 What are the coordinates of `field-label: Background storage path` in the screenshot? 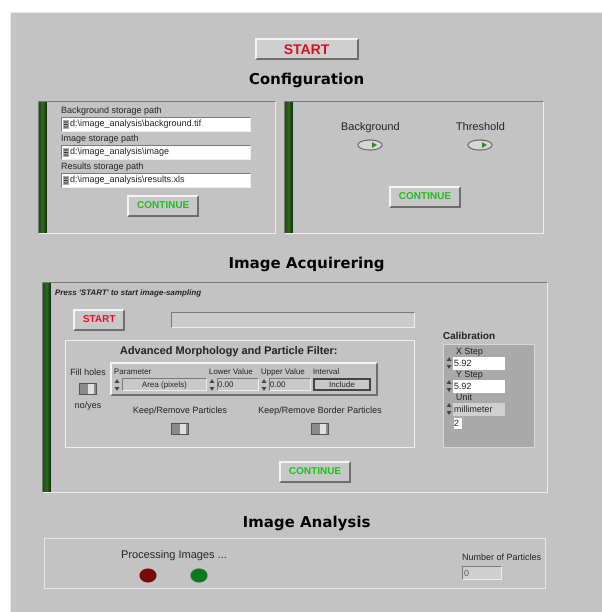 It's located at (112, 110).